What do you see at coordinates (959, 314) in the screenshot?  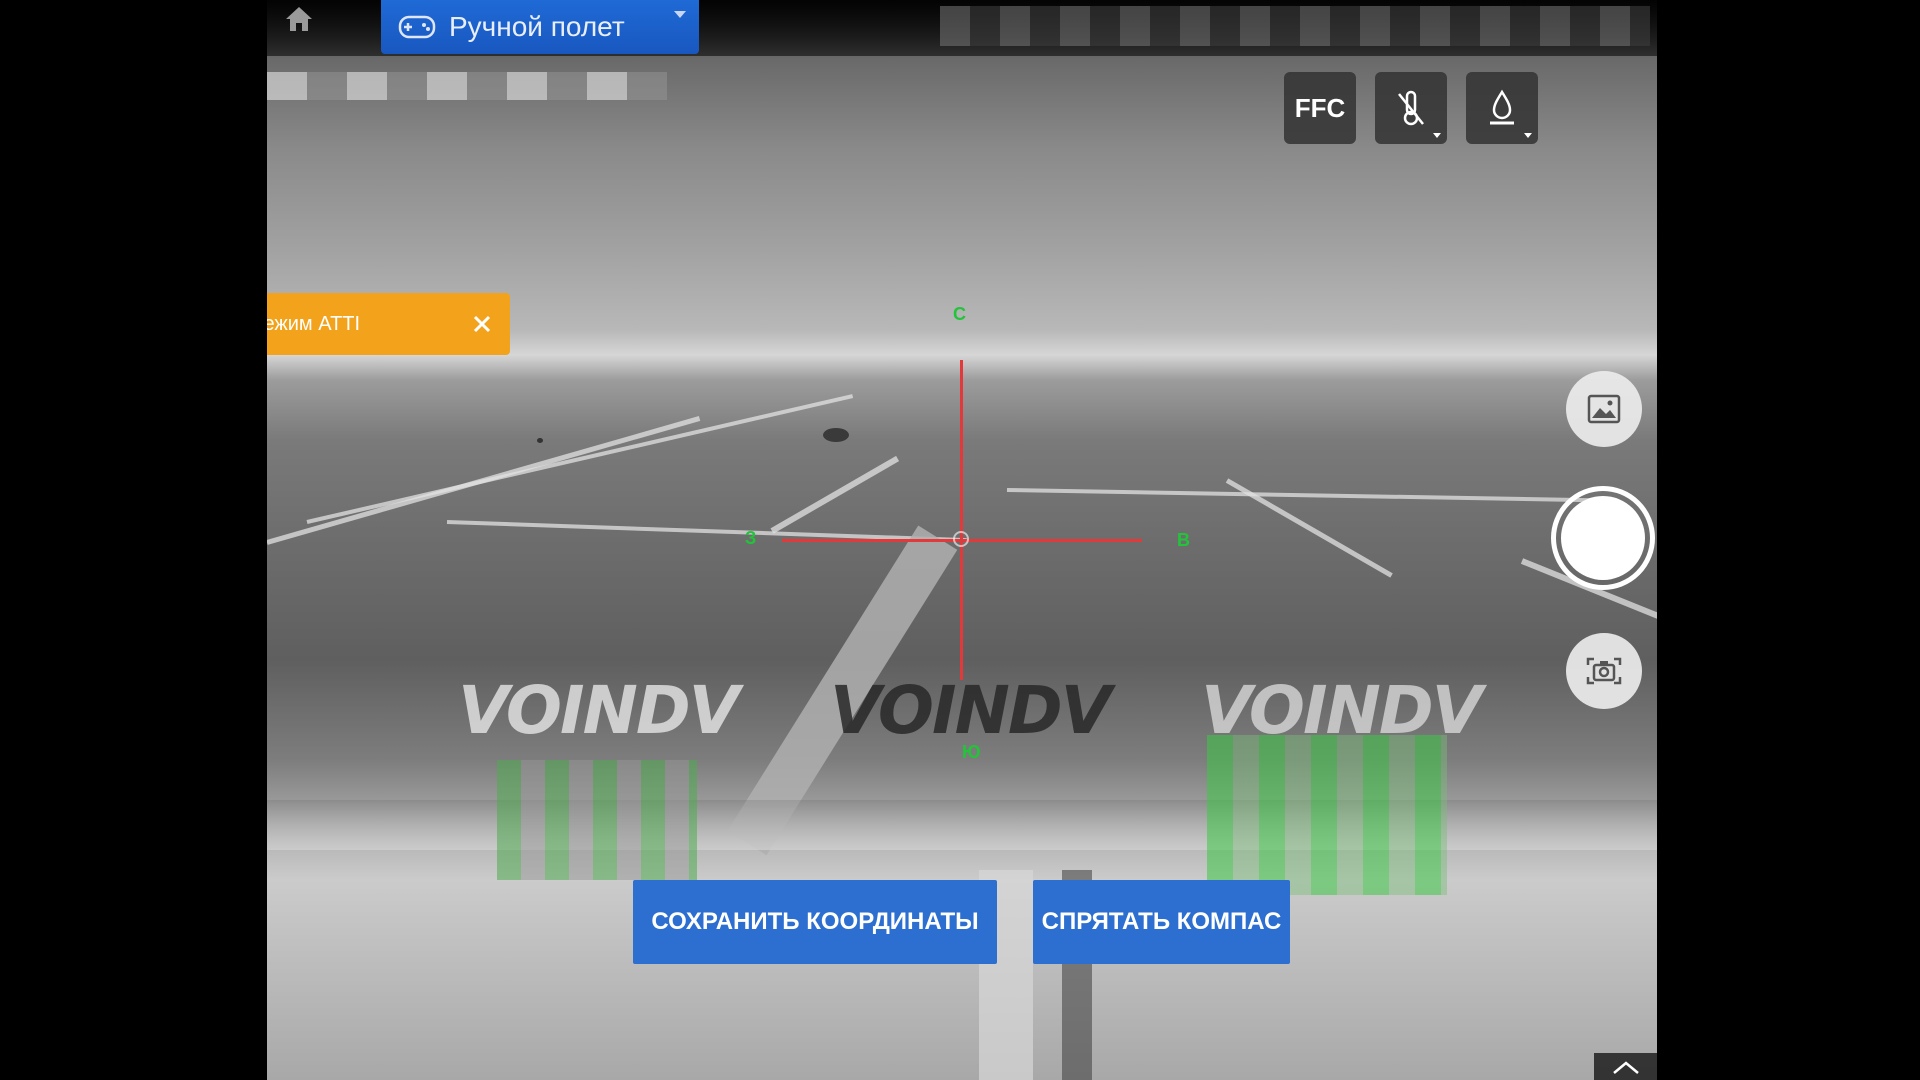 I see `compass-north: С` at bounding box center [959, 314].